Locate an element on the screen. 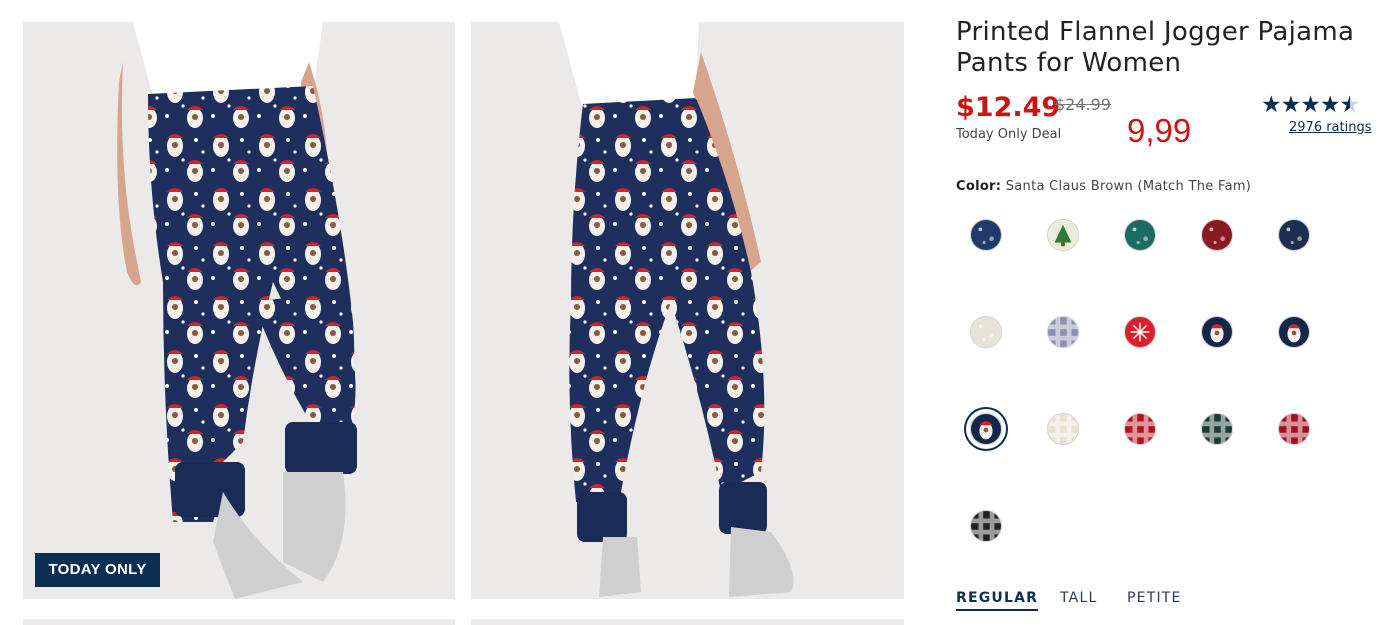 This screenshot has height=625, width=1394. color-label-key: Color: is located at coordinates (979, 186).